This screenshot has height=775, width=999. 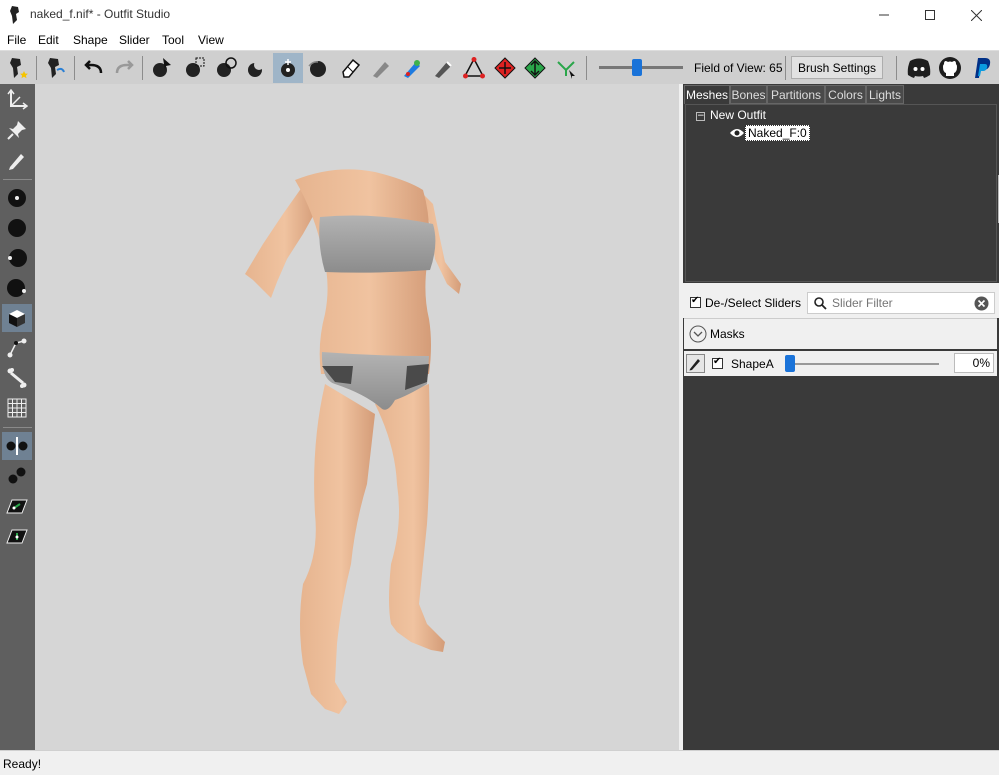 I want to click on minimize-button, so click(x=884, y=15).